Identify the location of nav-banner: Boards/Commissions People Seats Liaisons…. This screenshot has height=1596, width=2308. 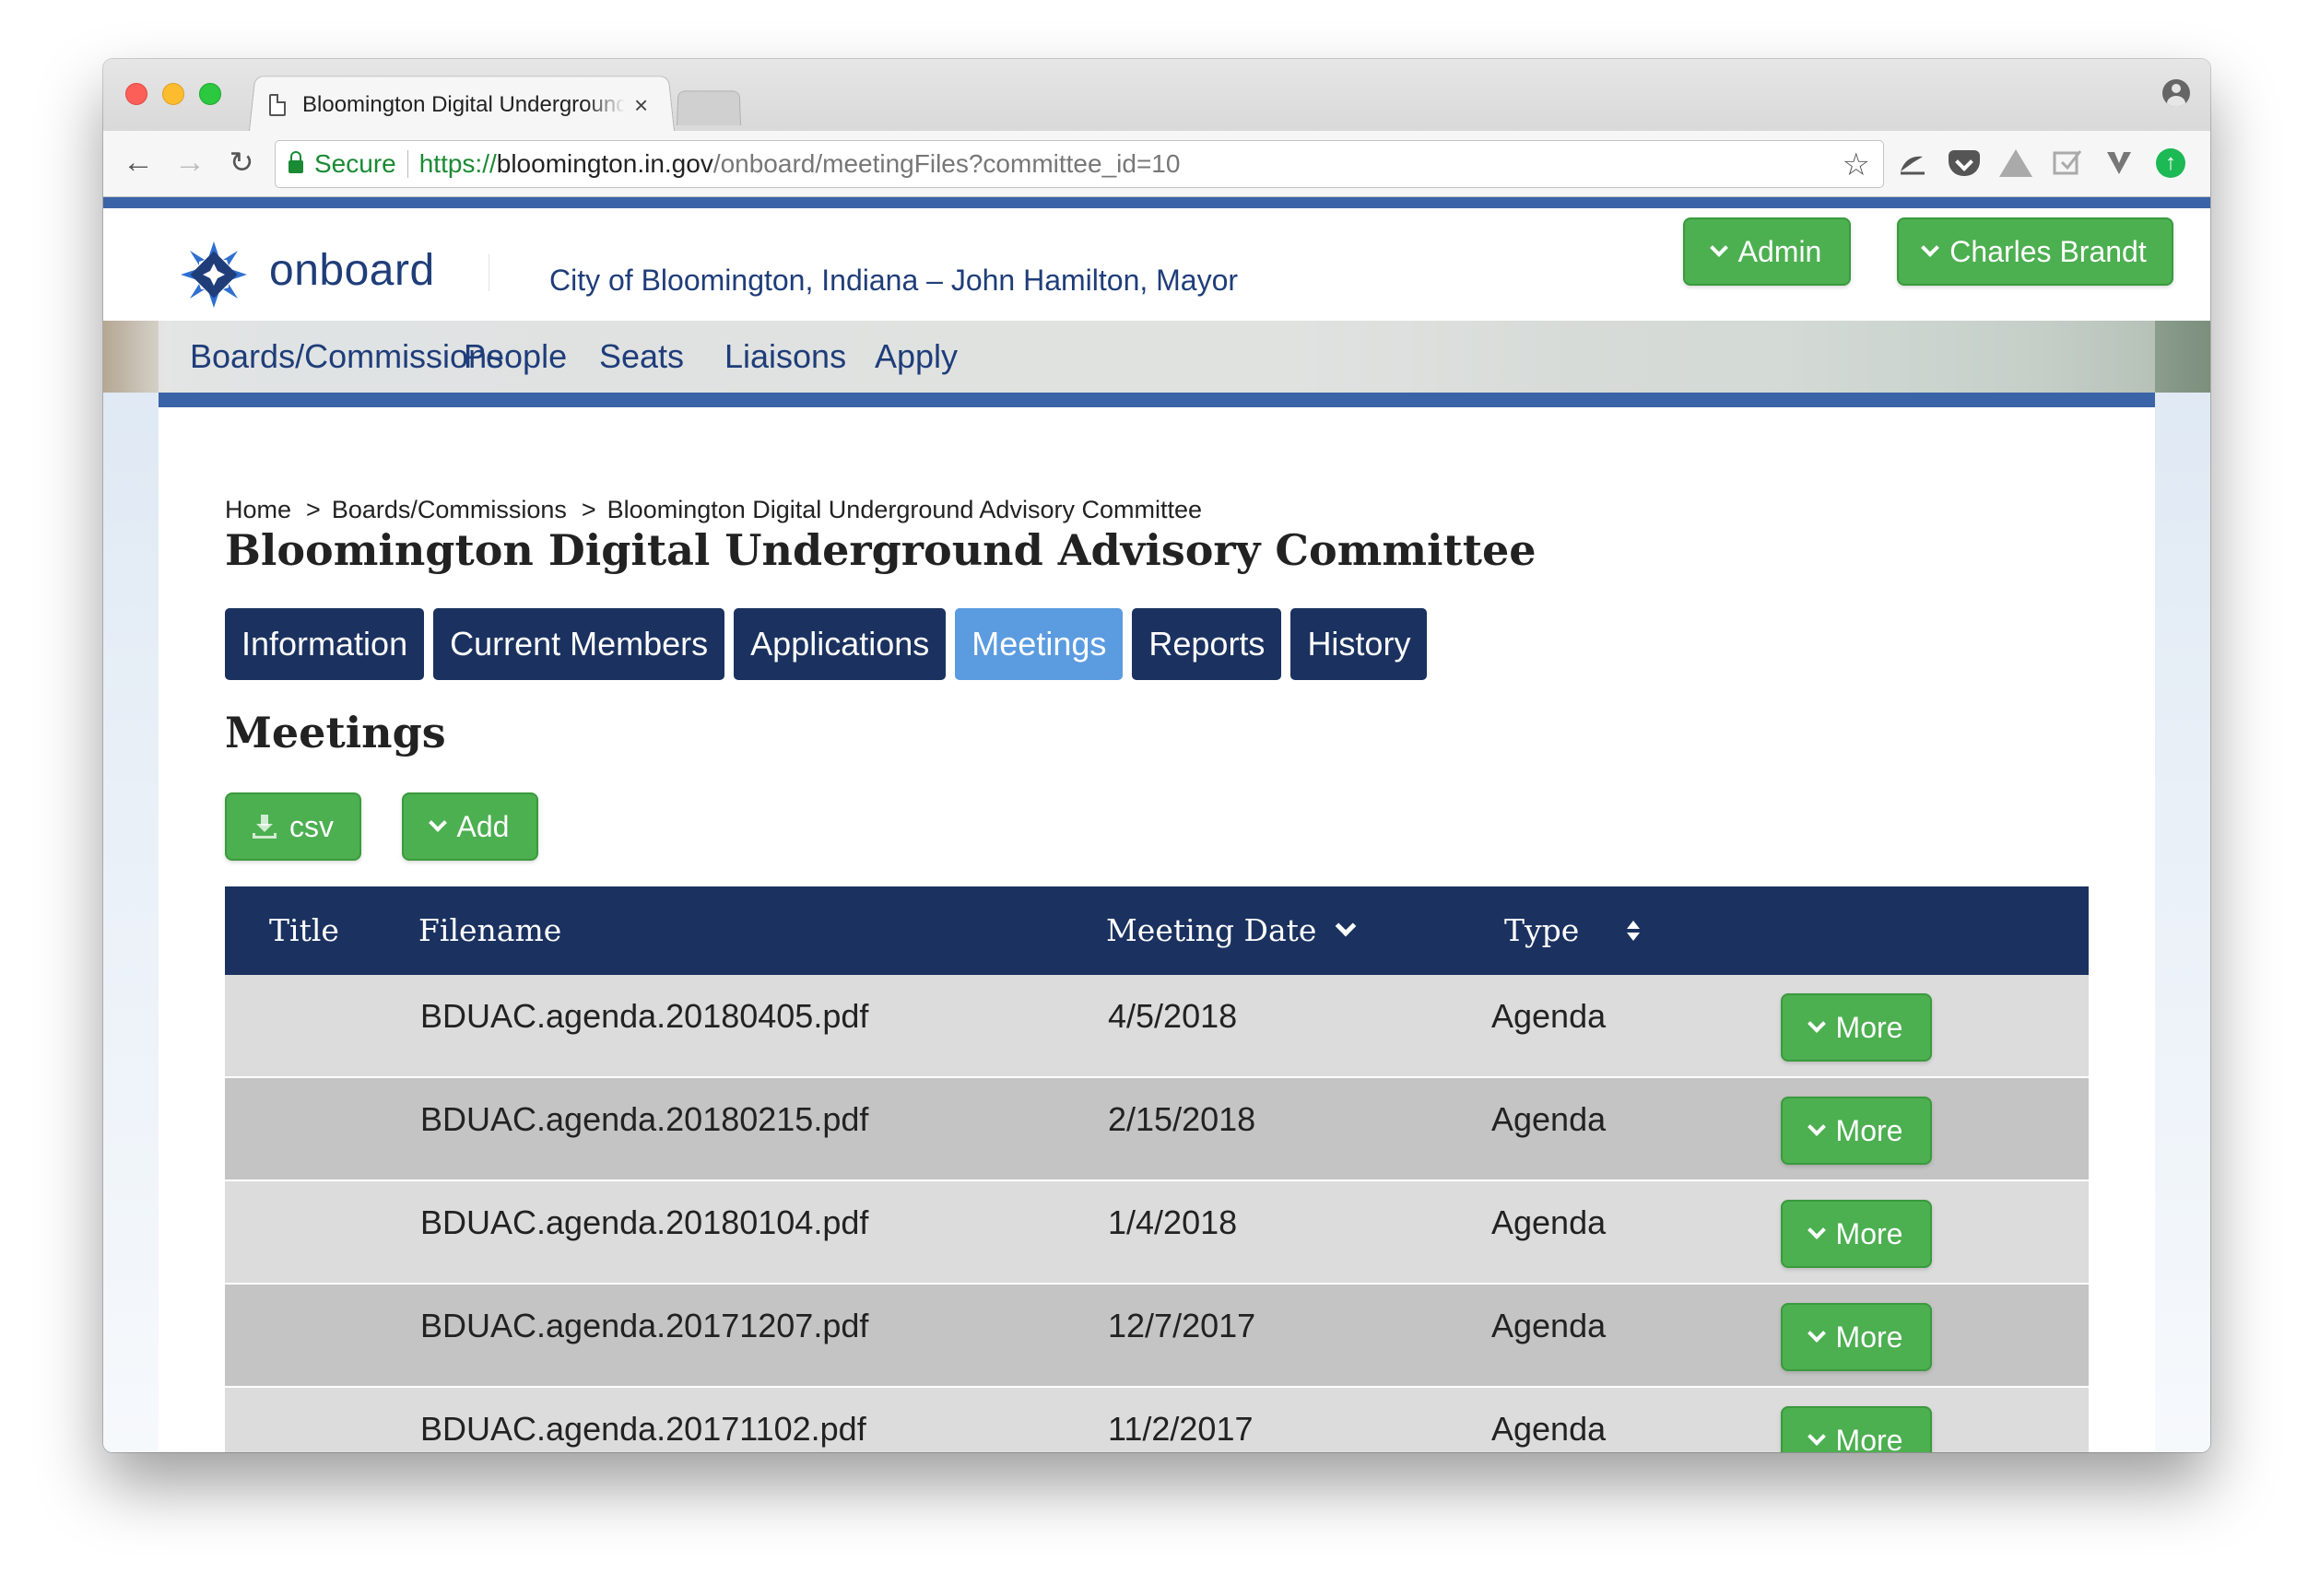
(1156, 364).